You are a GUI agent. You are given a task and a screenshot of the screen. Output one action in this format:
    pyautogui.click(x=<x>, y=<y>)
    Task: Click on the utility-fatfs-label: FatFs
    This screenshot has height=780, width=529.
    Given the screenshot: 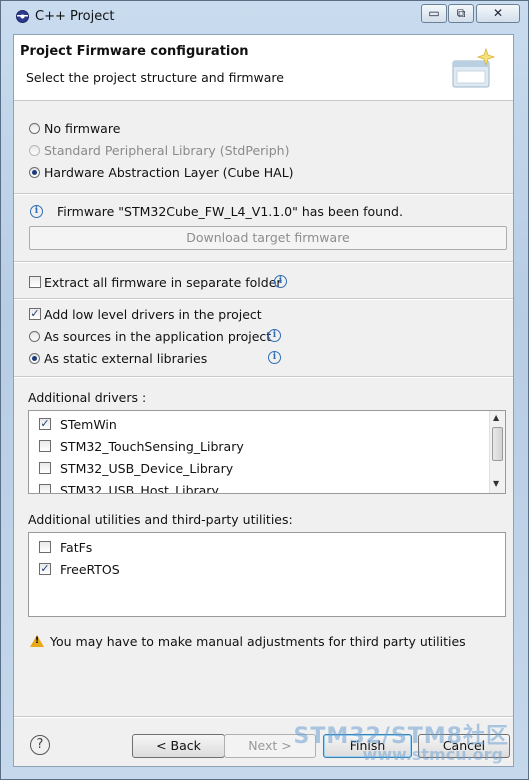 What is the action you would take?
    pyautogui.click(x=76, y=547)
    